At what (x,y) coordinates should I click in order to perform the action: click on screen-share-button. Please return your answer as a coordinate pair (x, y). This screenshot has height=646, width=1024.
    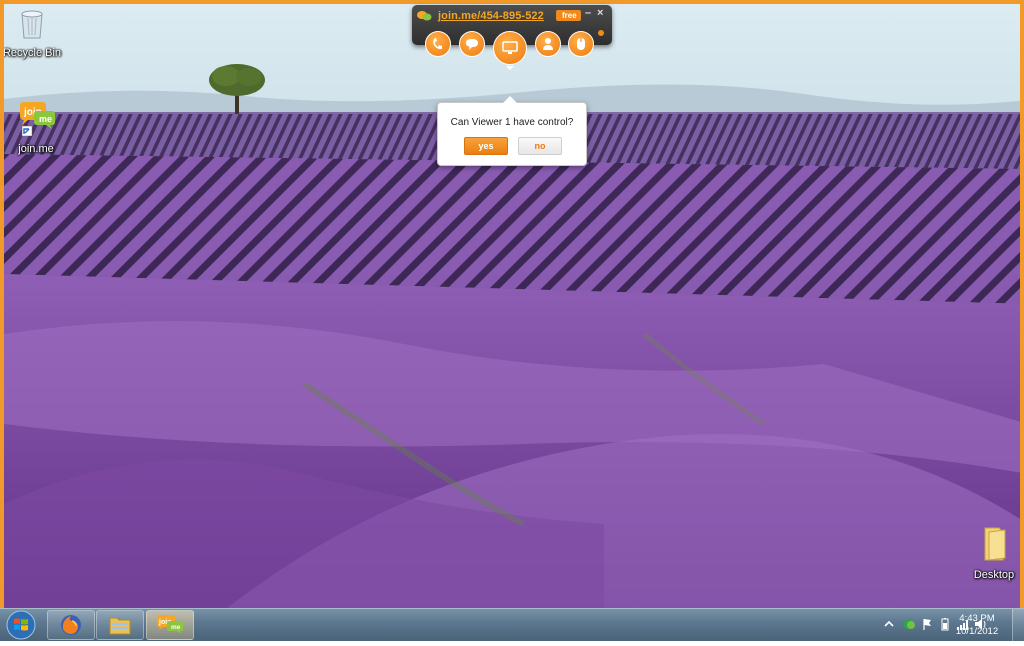
    Looking at the image, I should click on (510, 48).